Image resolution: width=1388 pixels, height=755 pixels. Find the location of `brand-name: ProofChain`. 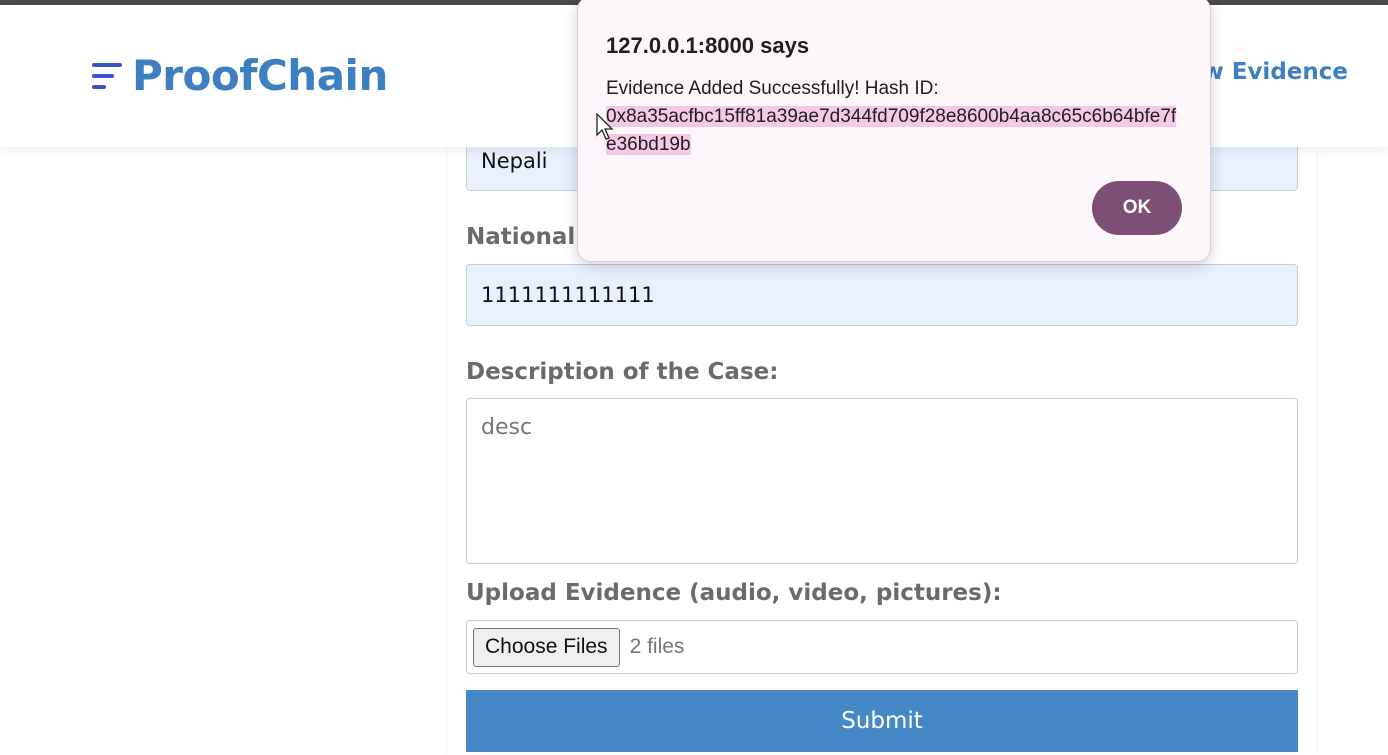

brand-name: ProofChain is located at coordinates (260, 75).